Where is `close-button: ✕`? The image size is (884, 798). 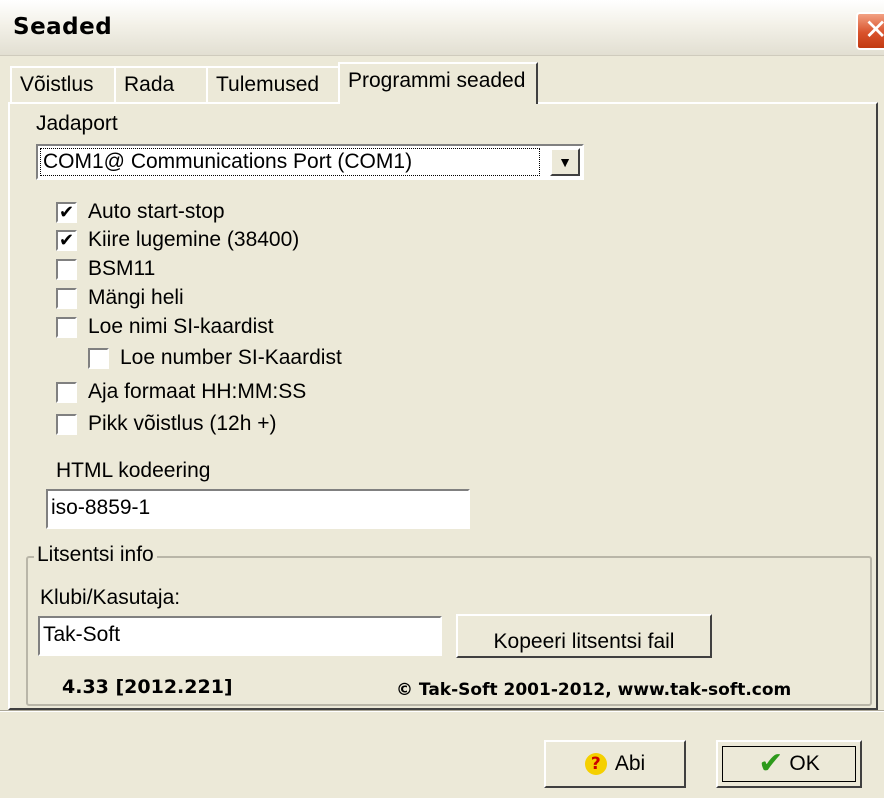 close-button: ✕ is located at coordinates (870, 31).